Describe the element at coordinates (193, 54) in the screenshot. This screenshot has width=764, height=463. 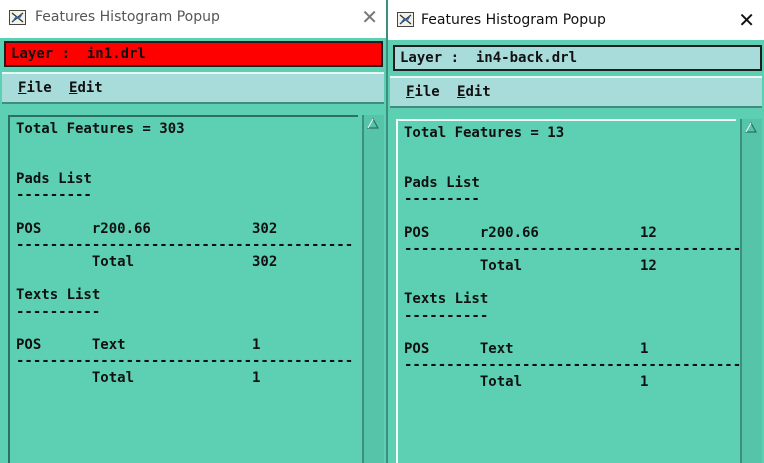
I see `layer-indicator: Layer : in1.drl` at that location.